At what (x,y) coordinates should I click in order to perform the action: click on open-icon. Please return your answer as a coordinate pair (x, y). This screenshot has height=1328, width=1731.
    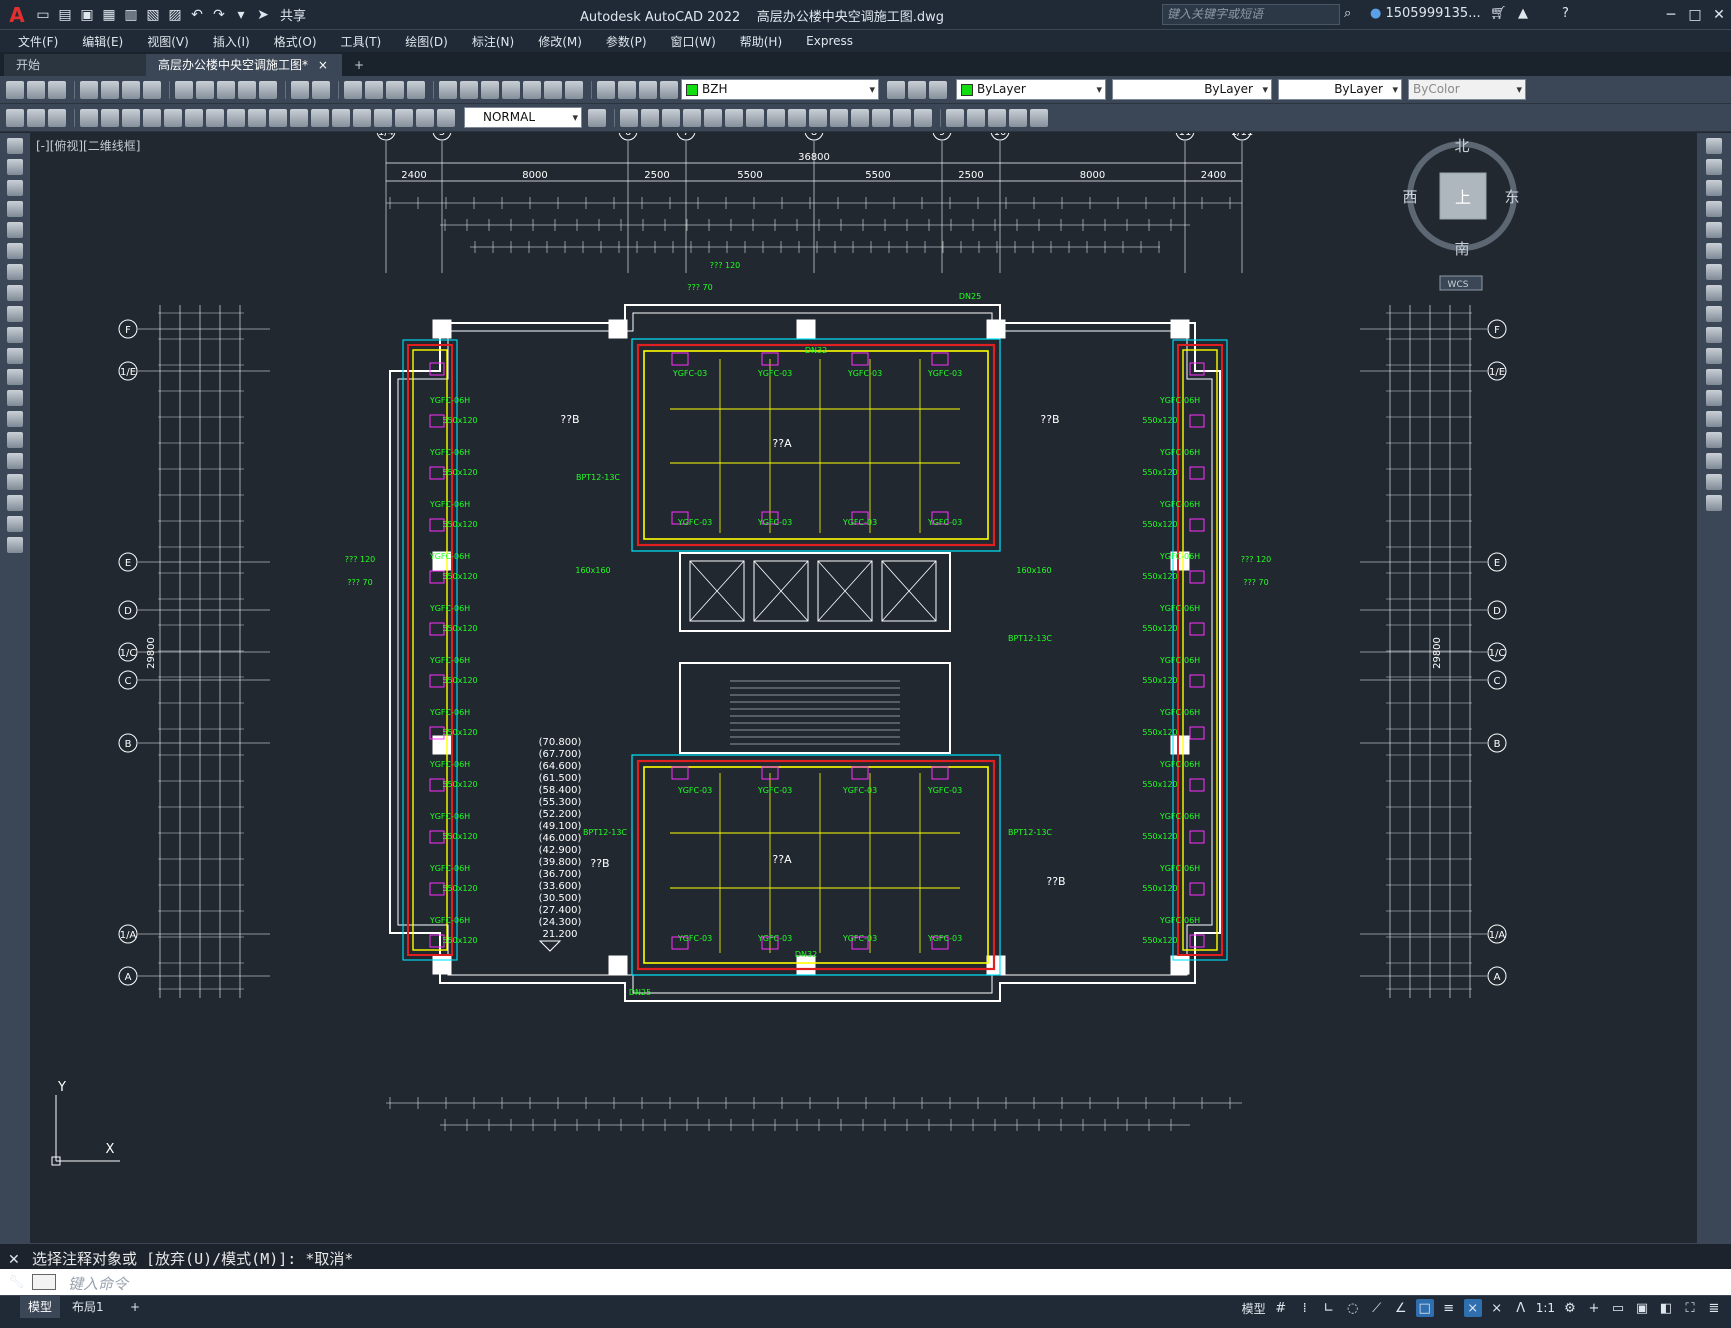
    Looking at the image, I should click on (36, 89).